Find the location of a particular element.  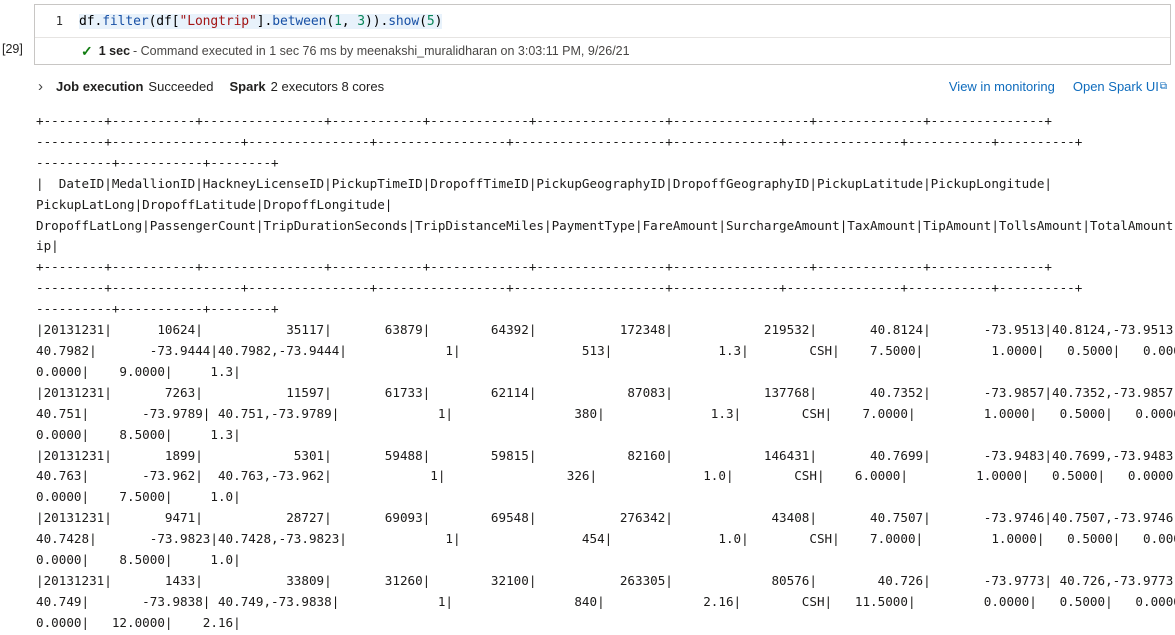

external-link-icon: ⧉ is located at coordinates (1163, 86).